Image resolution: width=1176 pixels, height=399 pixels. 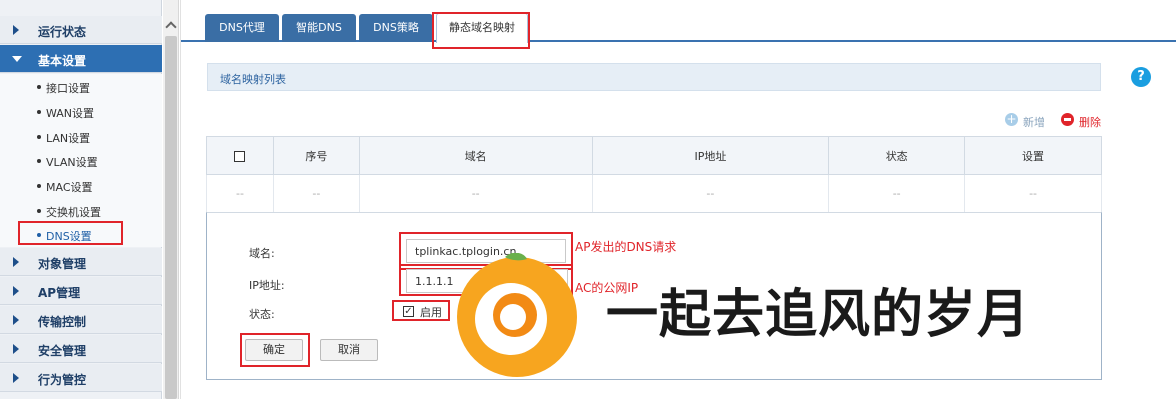 What do you see at coordinates (475, 155) in the screenshot?
I see `column-header: 域名` at bounding box center [475, 155].